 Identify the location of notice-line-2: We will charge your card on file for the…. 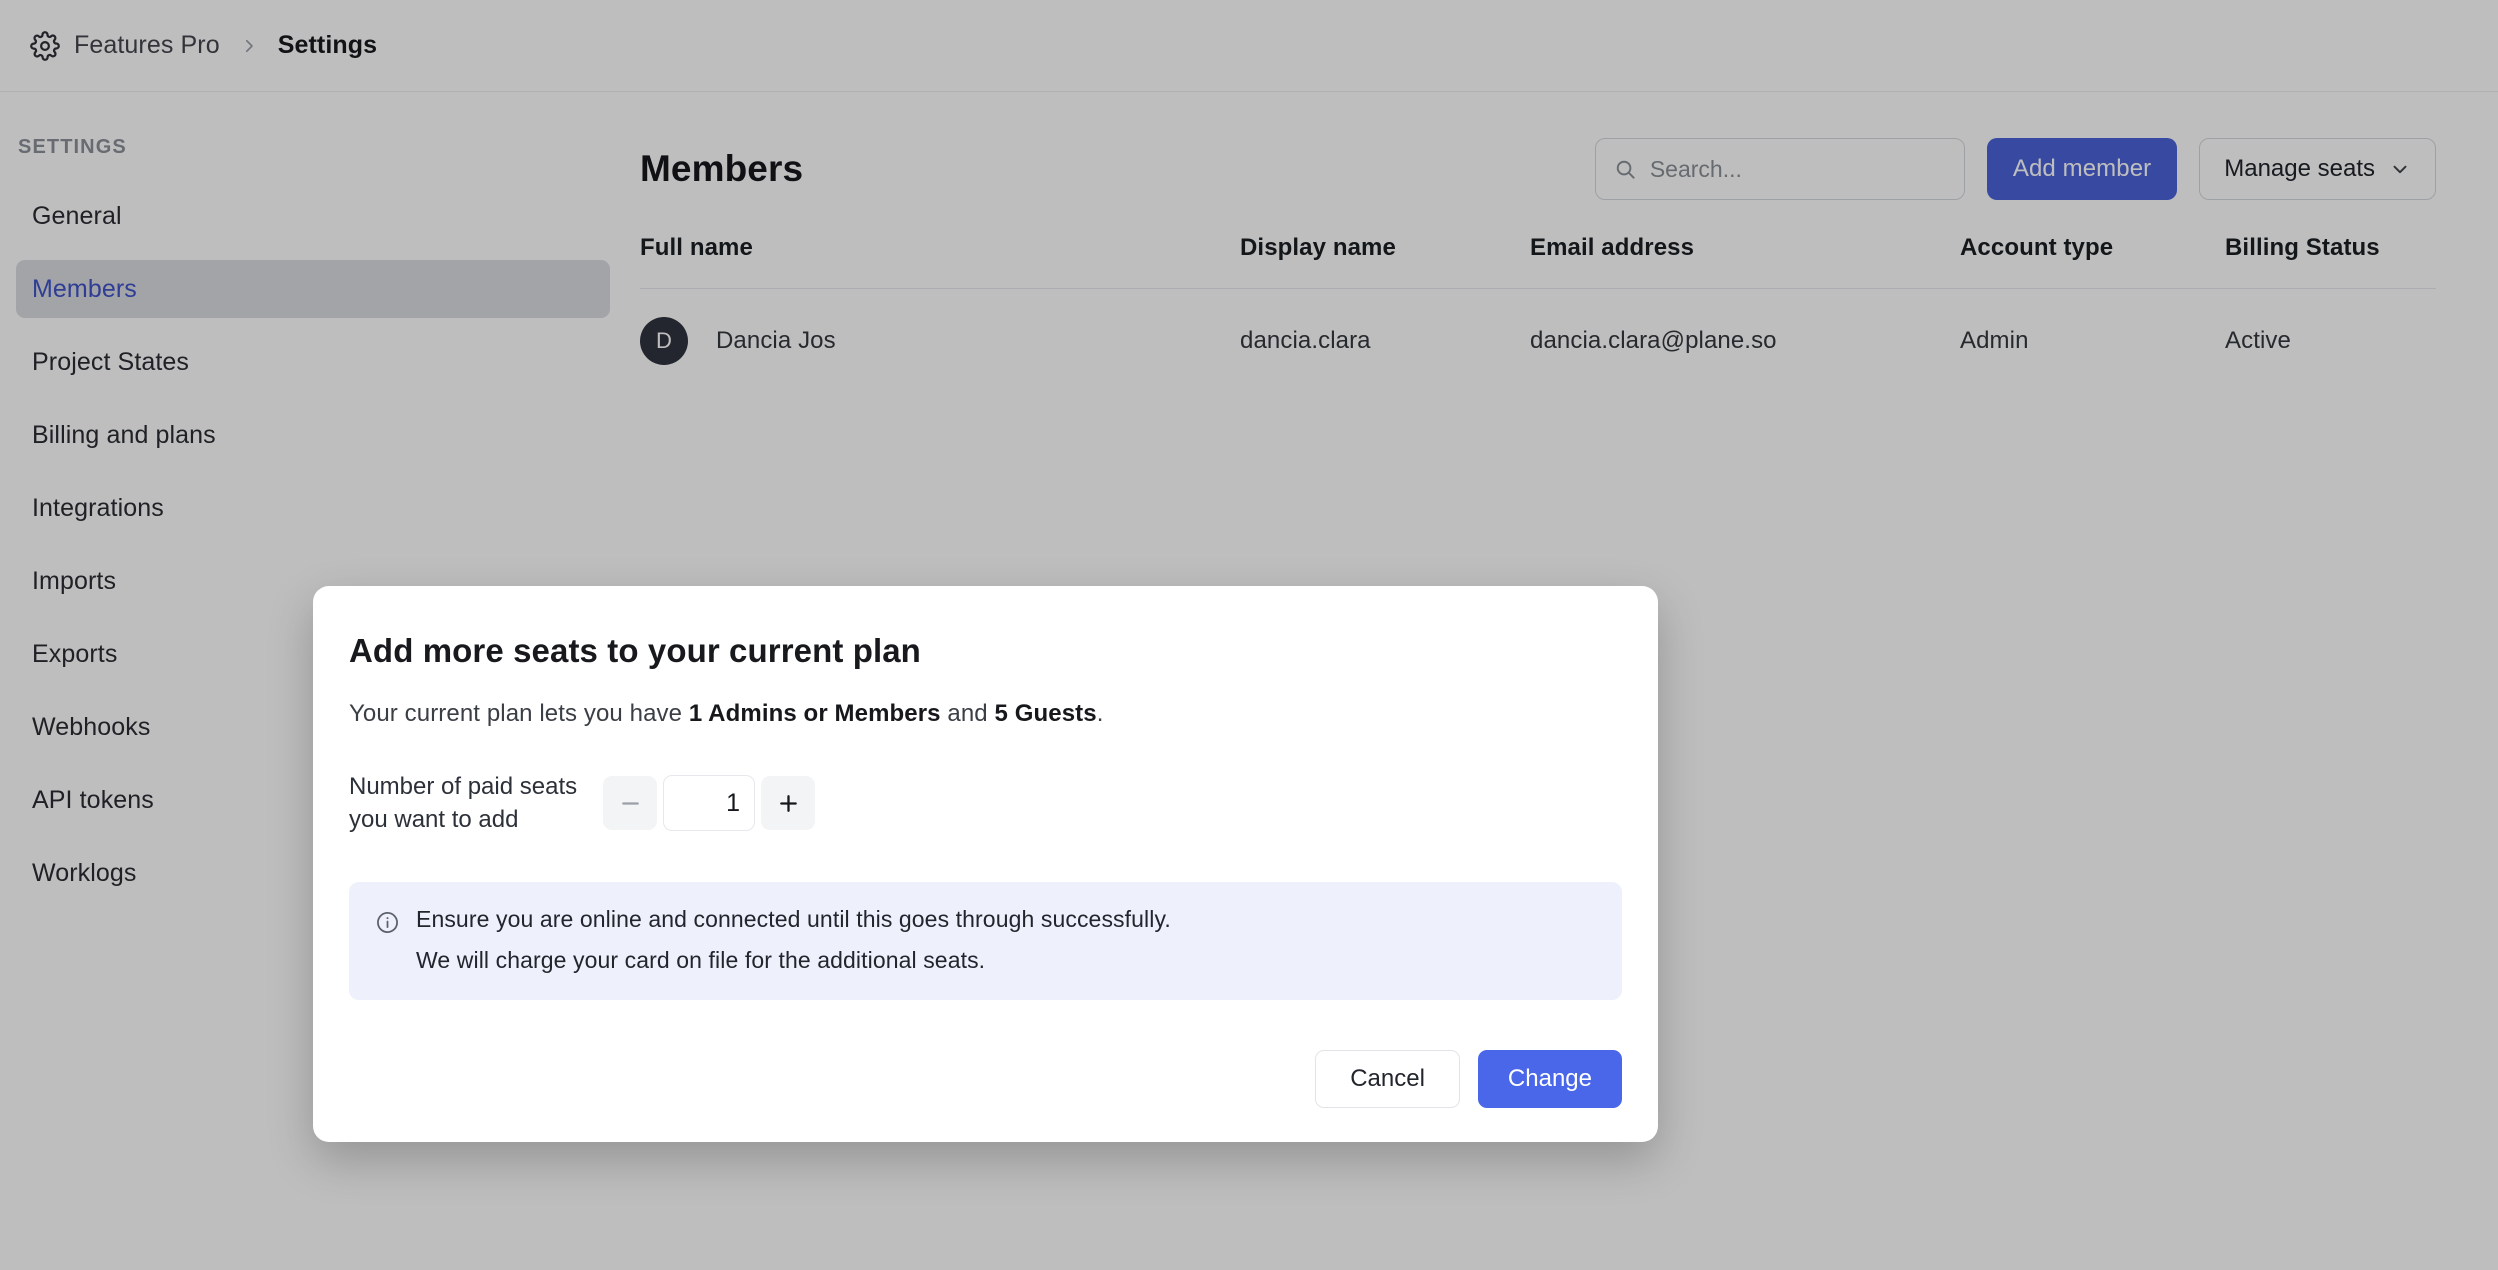
(701, 960).